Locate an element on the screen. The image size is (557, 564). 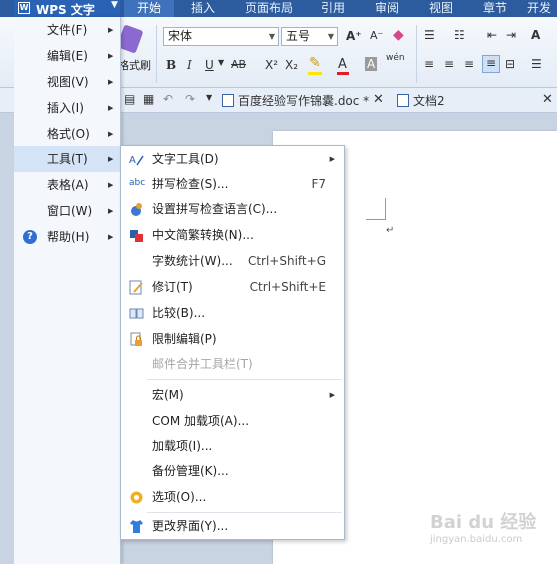
undo-icon: ↶ is located at coordinates (168, 99).